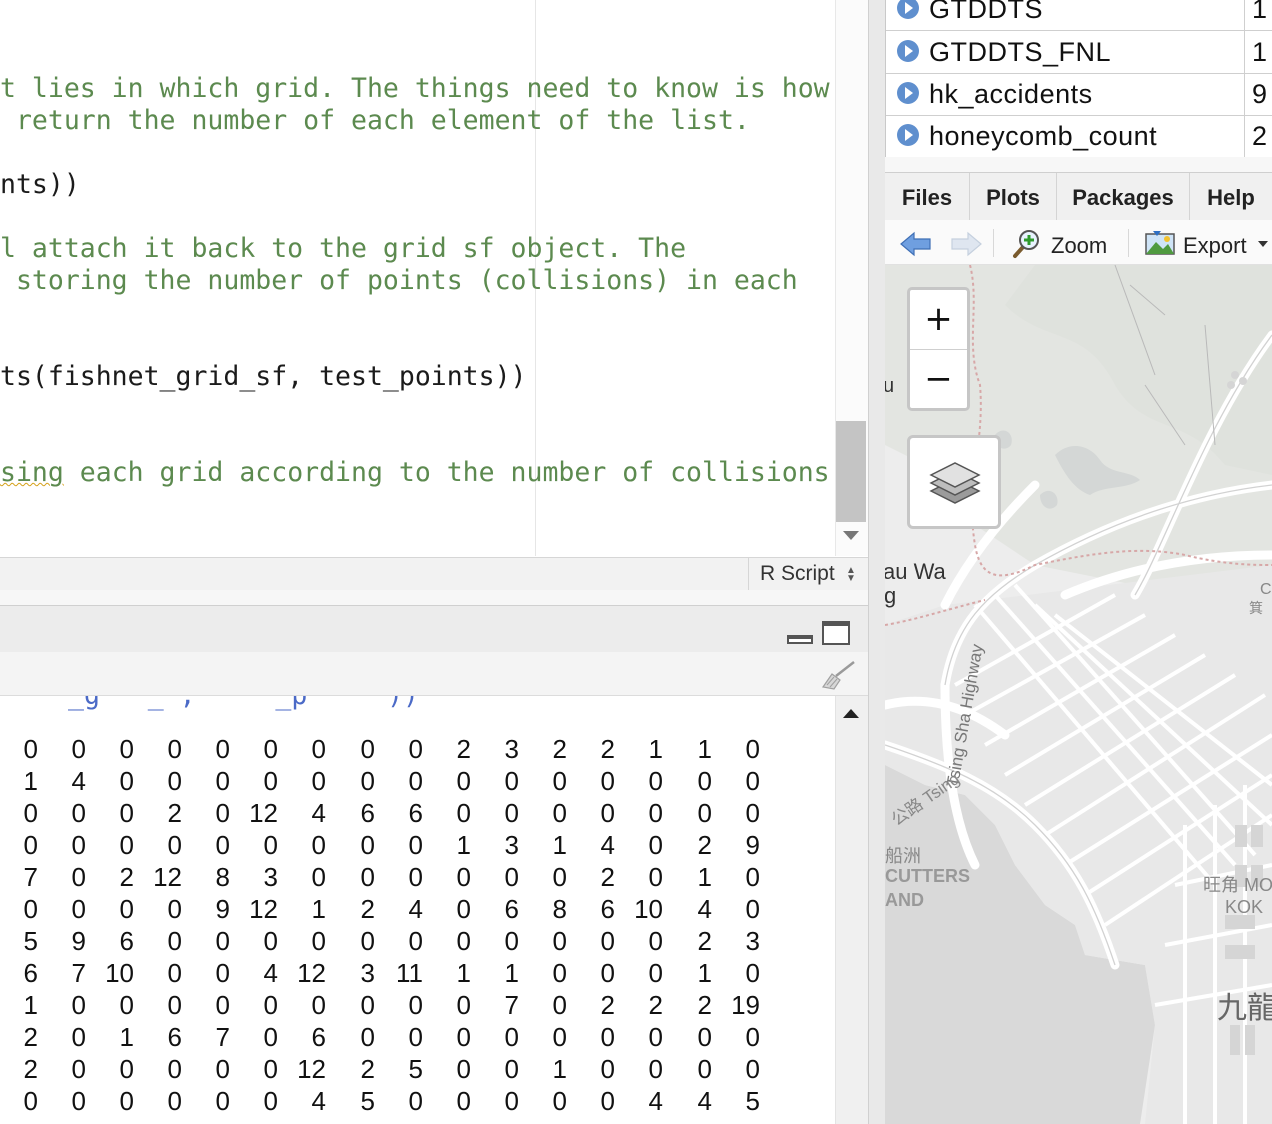  What do you see at coordinates (1079, 52) in the screenshot?
I see `env-row-gtddts-fnl: GTDDTS_FNL 1` at bounding box center [1079, 52].